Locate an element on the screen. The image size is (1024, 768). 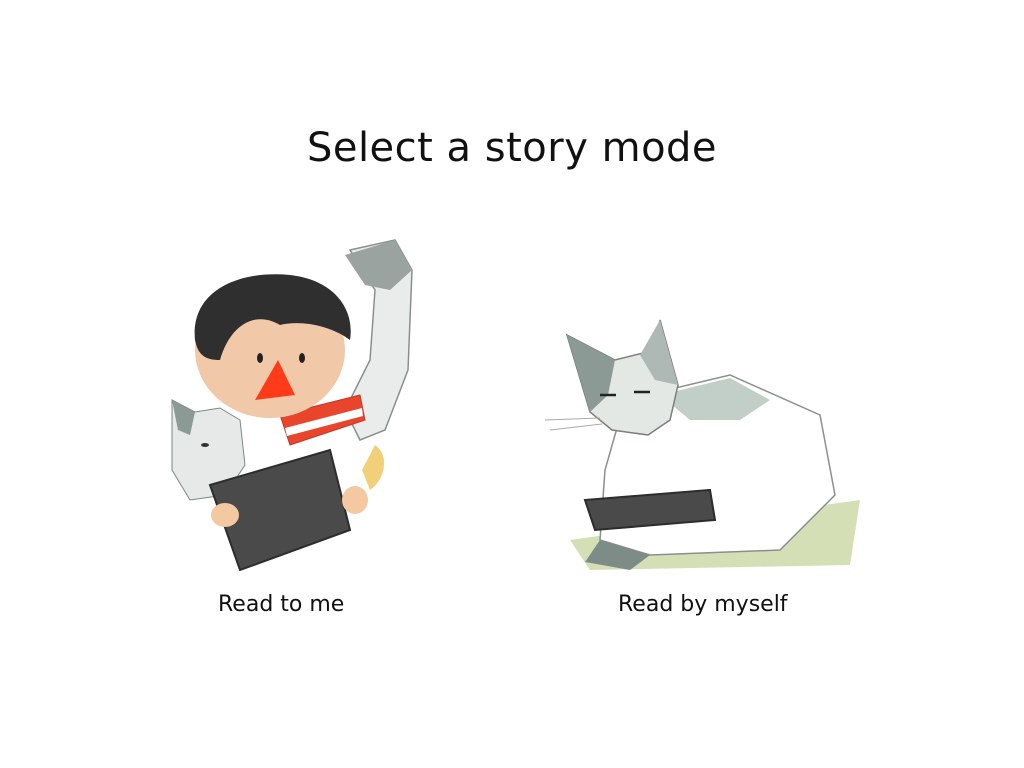
page-title: Select a story mode is located at coordinates (512, 147).